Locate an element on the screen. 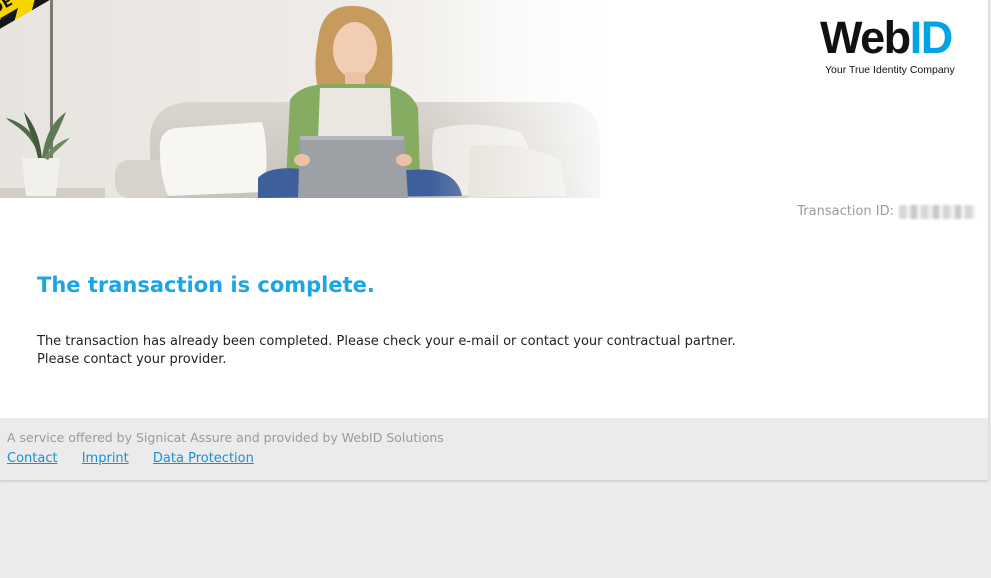 Image resolution: width=991 pixels, height=578 pixels. webid-logo: WebID Your True Identity Company is located at coordinates (897, 47).